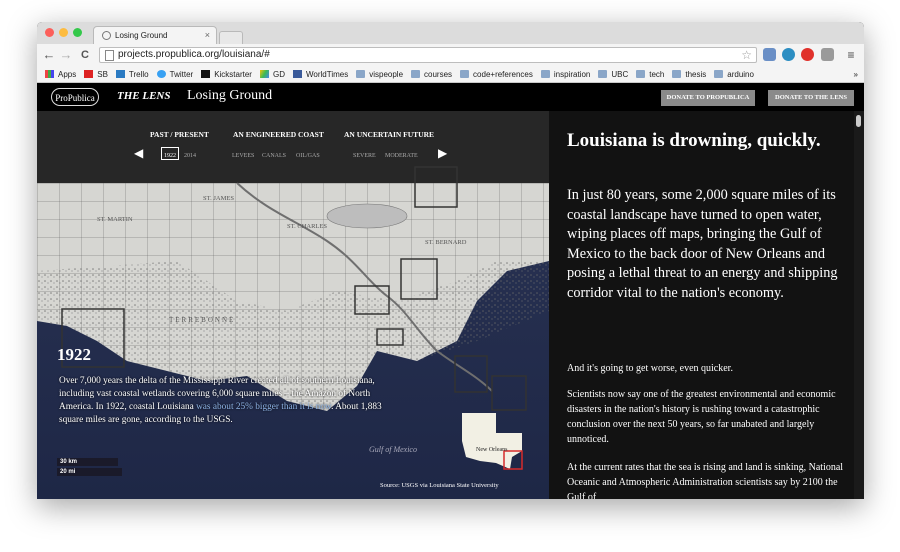  Describe the element at coordinates (492, 441) in the screenshot. I see `louisiana-inset-map` at that location.